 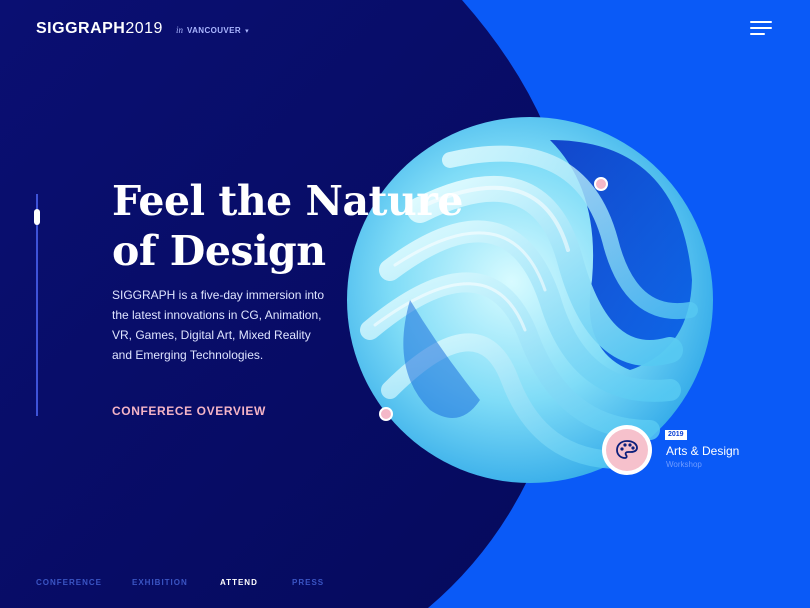 What do you see at coordinates (676, 435) in the screenshot?
I see `year-badge: 2019` at bounding box center [676, 435].